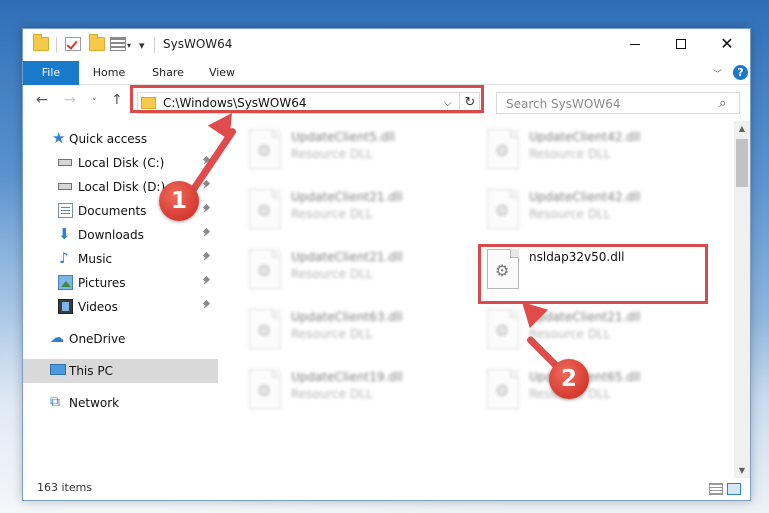  What do you see at coordinates (347, 317) in the screenshot?
I see `file-name: UpdateClient63.dll` at bounding box center [347, 317].